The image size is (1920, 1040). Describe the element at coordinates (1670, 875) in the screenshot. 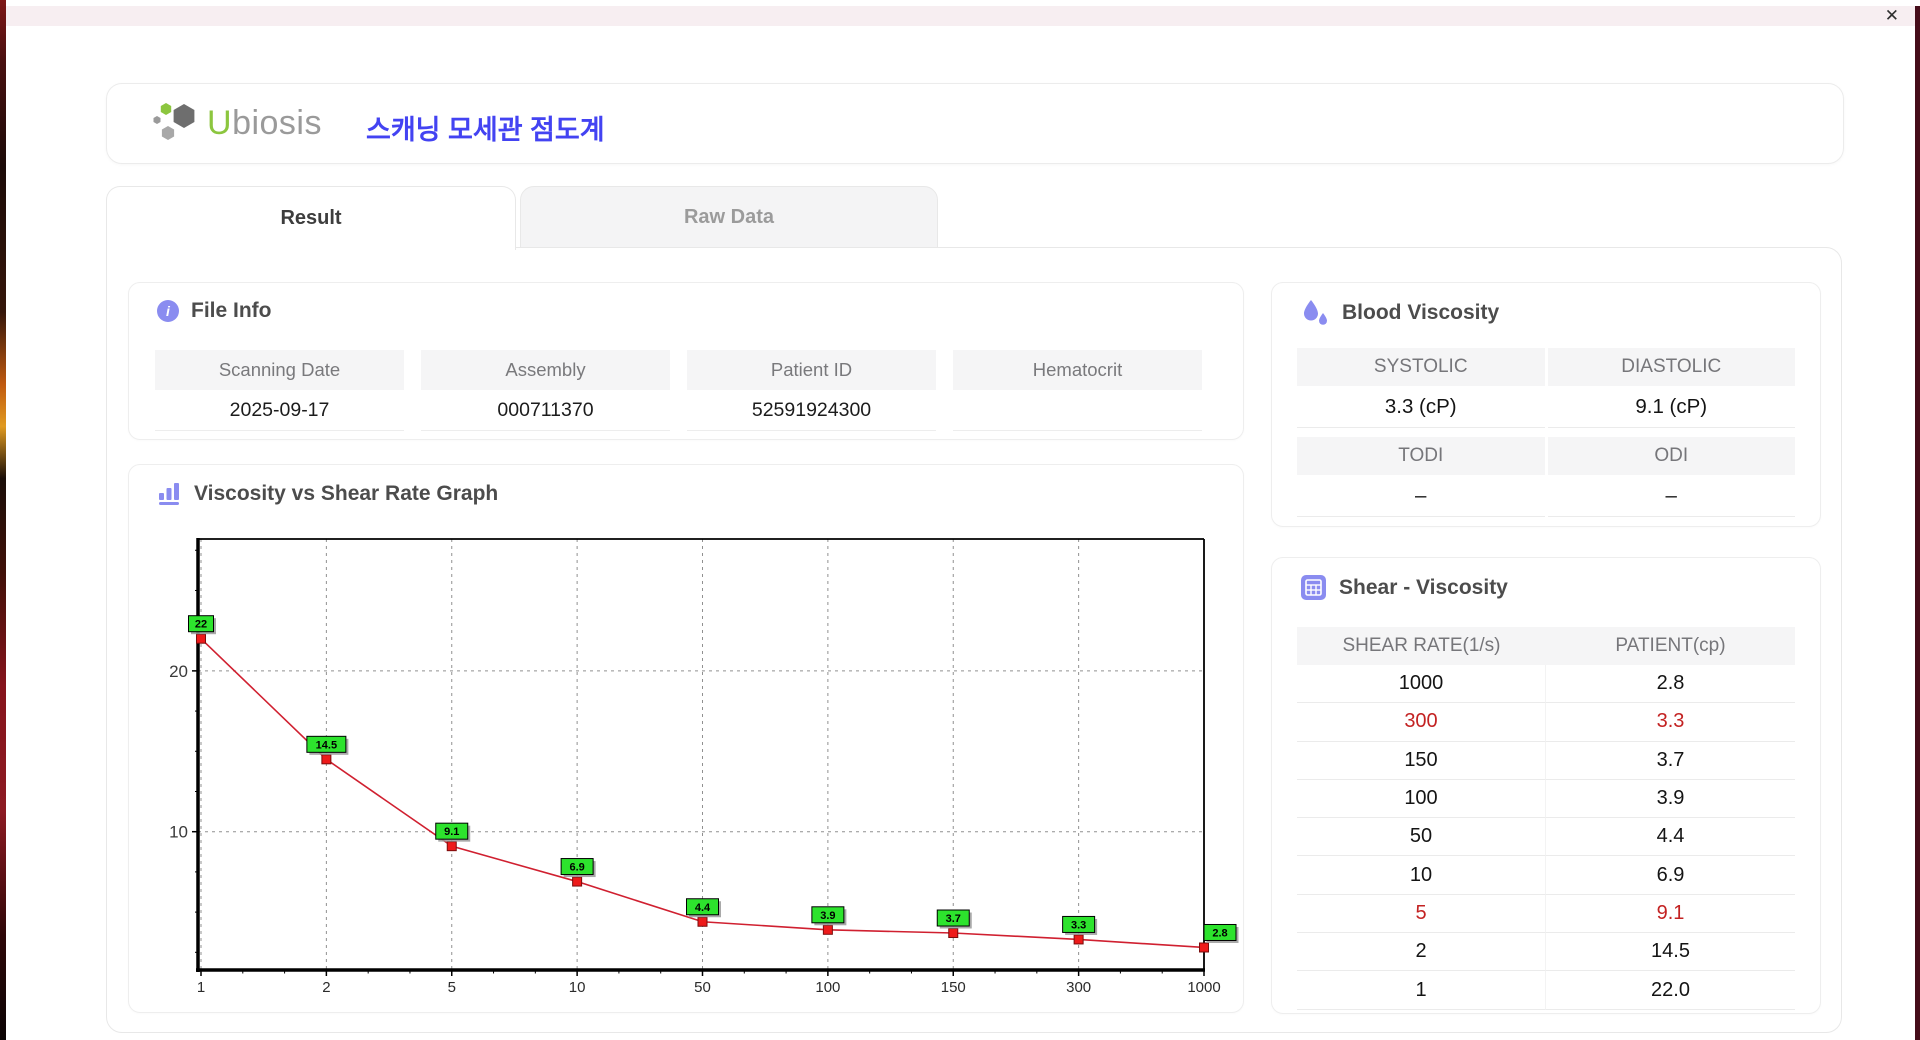

I see `patient-cell: 6.9` at that location.